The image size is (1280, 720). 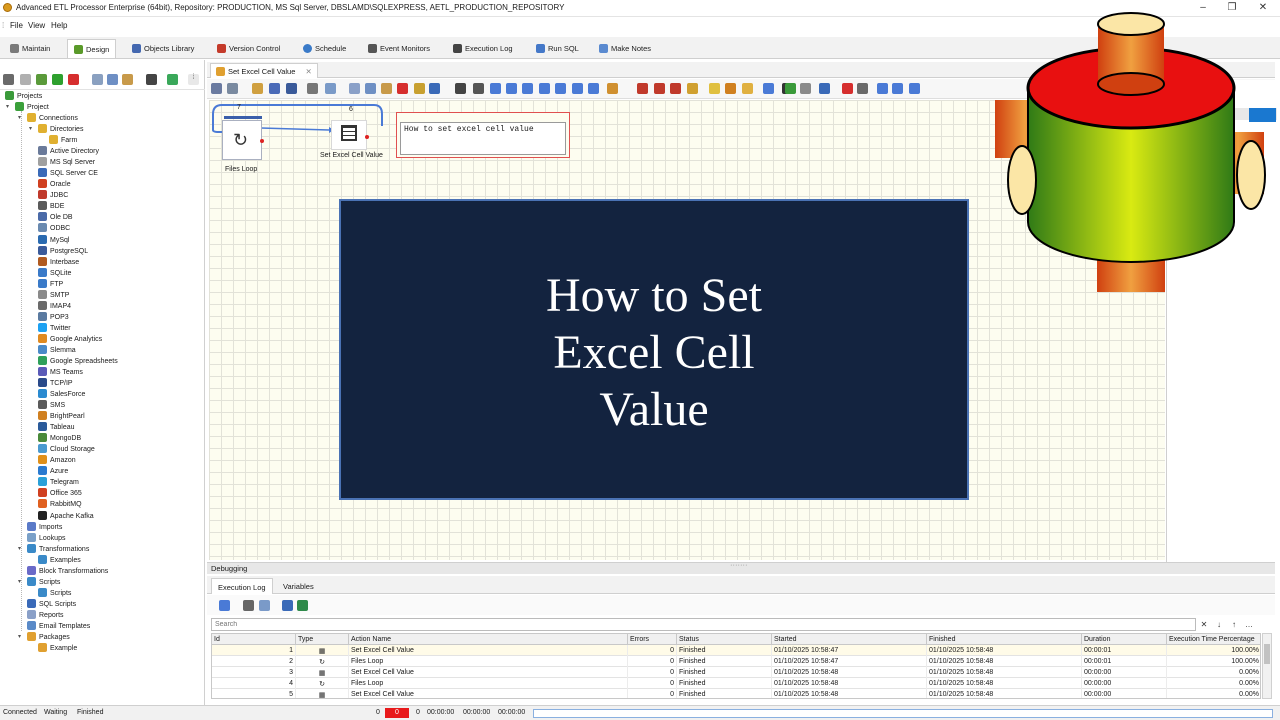 I want to click on tab-event-monitors: Event Monitors, so click(x=399, y=48).